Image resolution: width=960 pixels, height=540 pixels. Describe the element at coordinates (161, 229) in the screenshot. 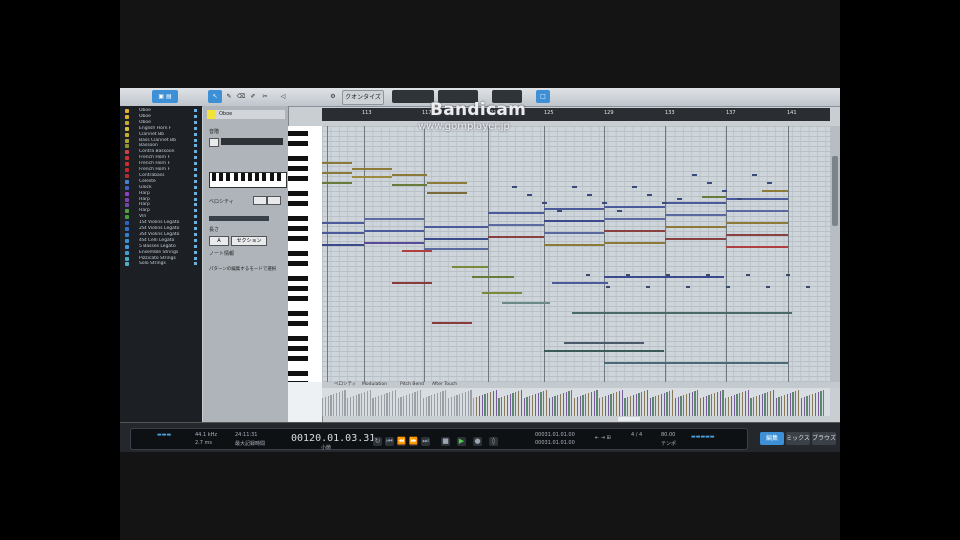

I see `track-row: 2St Violins Legato` at that location.